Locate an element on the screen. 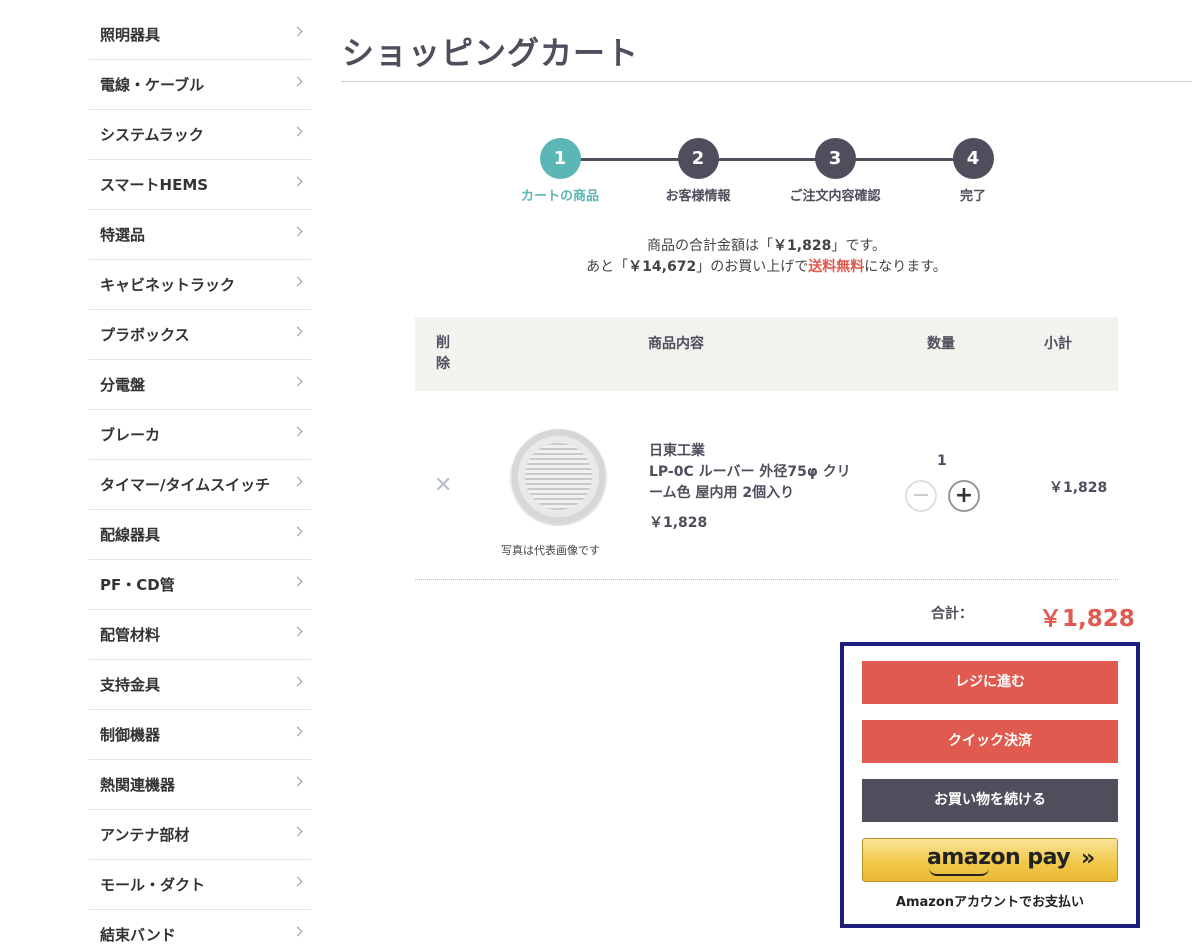 Image resolution: width=1200 pixels, height=945 pixels. amazon-pay-button: amazon pay » is located at coordinates (990, 860).